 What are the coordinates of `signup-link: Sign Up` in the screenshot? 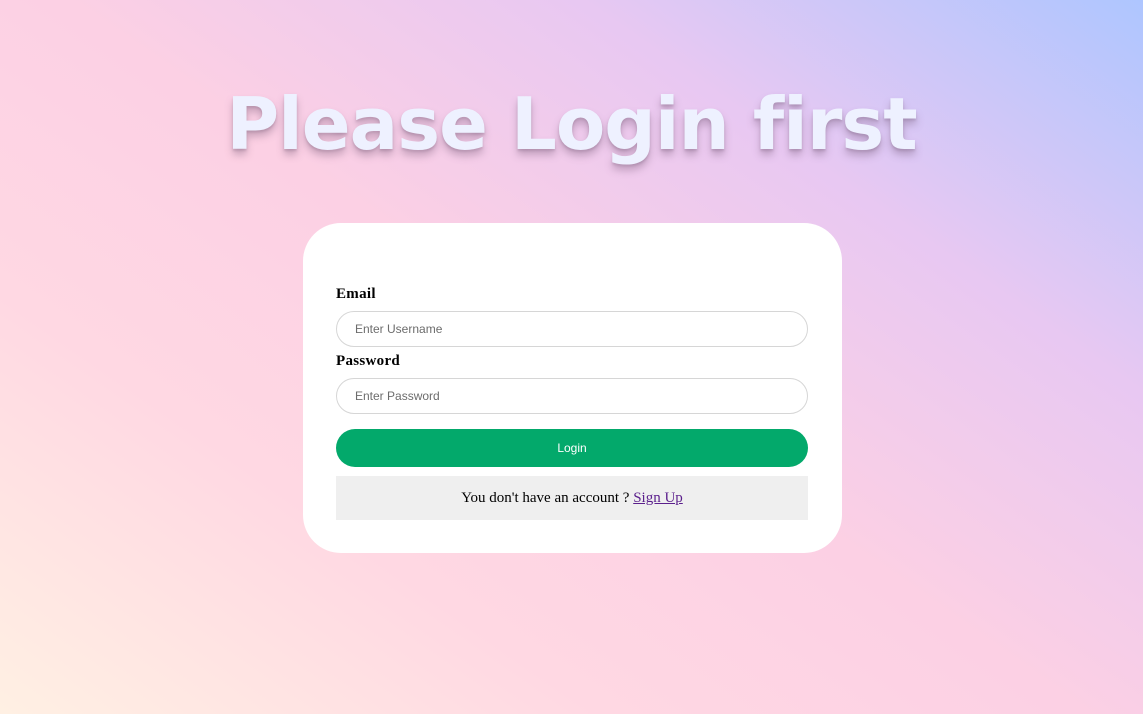 It's located at (658, 498).